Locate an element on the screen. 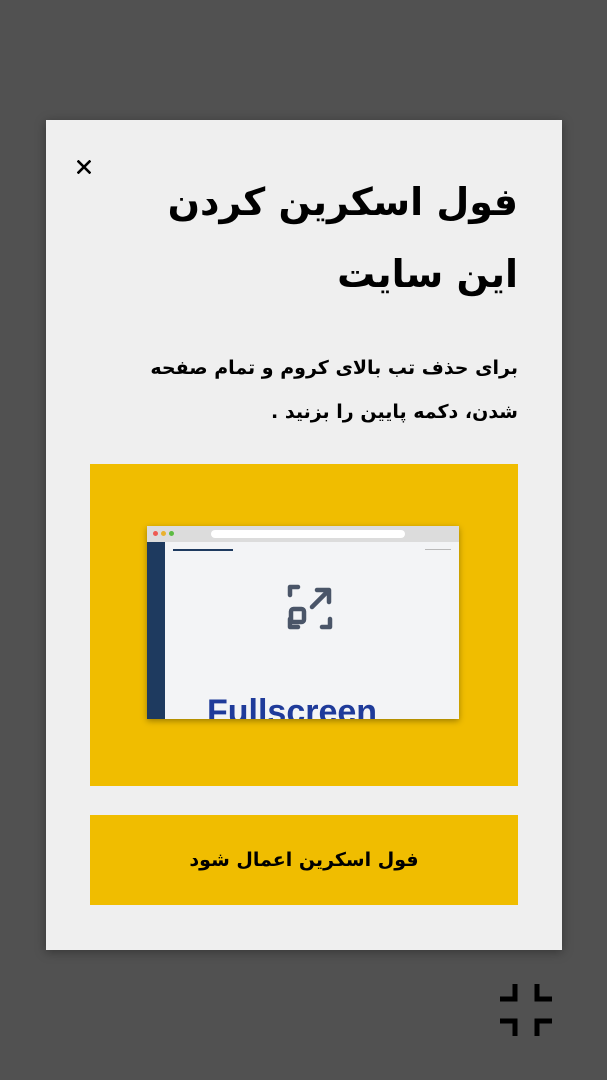 This screenshot has height=1080, width=607. browser-titlebar is located at coordinates (303, 534).